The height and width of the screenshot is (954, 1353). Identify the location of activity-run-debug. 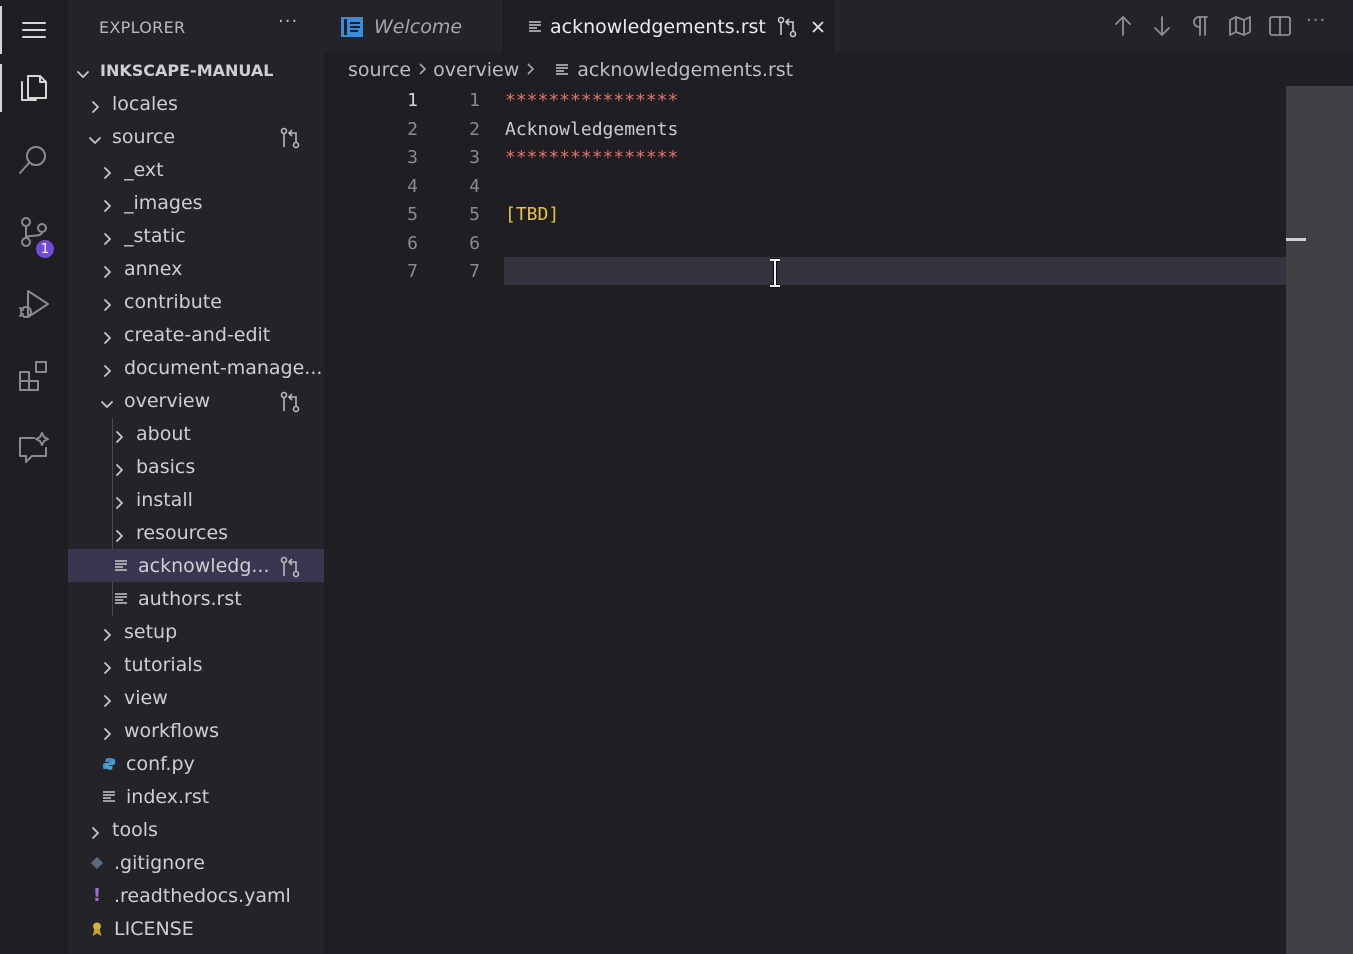
(34, 304).